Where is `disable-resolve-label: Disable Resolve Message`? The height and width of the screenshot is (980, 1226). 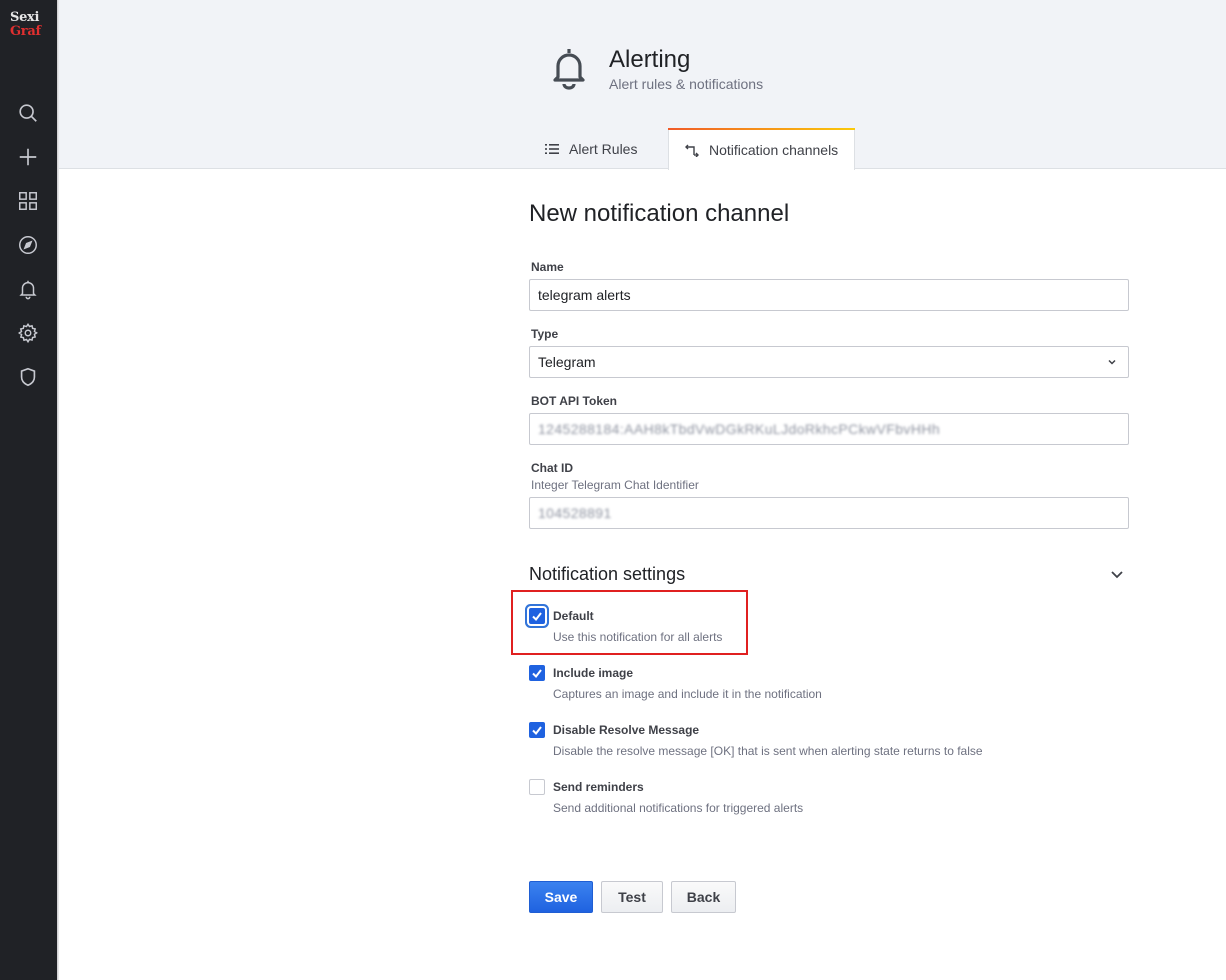 disable-resolve-label: Disable Resolve Message is located at coordinates (626, 730).